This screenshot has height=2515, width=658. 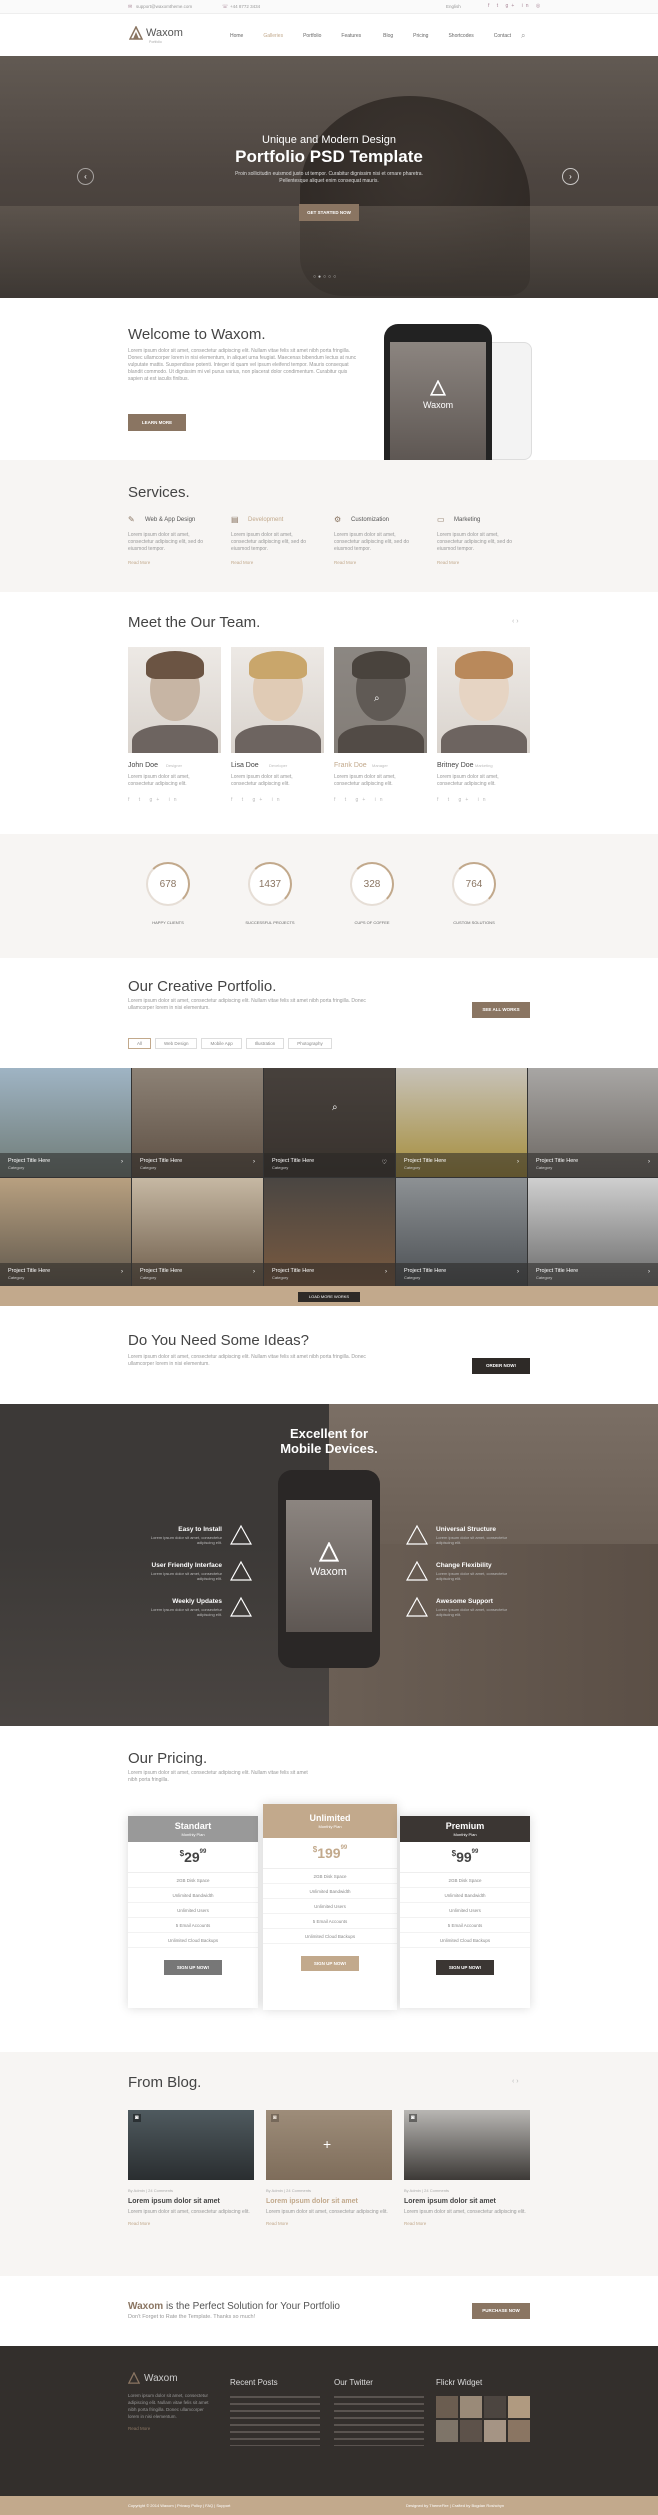 I want to click on plus-icon: +, so click(x=327, y=2144).